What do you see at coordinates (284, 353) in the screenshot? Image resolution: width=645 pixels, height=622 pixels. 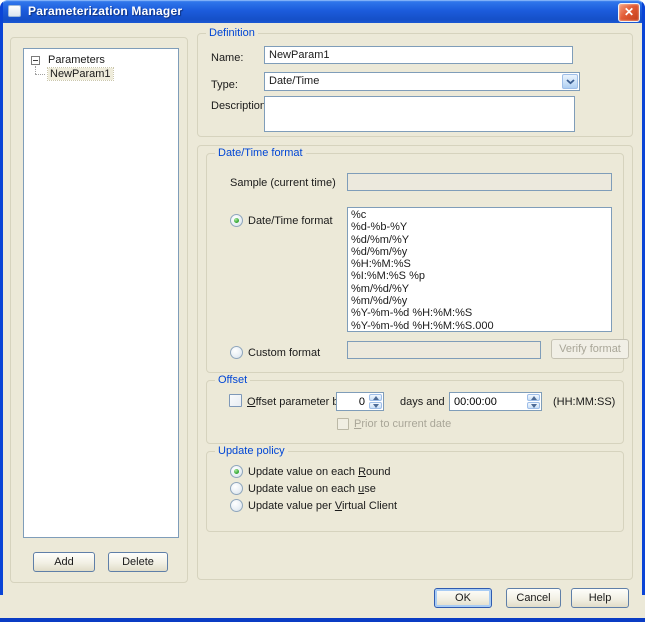 I see `custom-format-radio-label: Custom format` at bounding box center [284, 353].